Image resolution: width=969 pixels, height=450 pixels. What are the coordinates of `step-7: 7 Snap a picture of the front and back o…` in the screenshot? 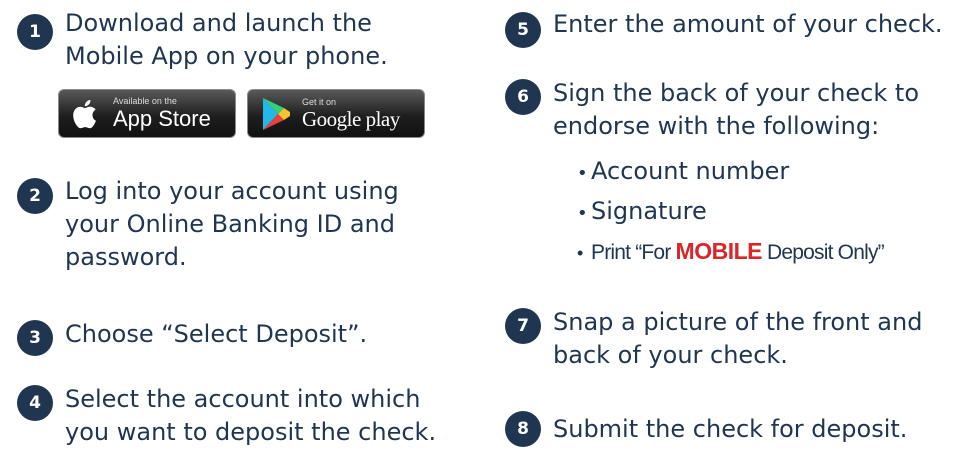 It's located at (713, 339).